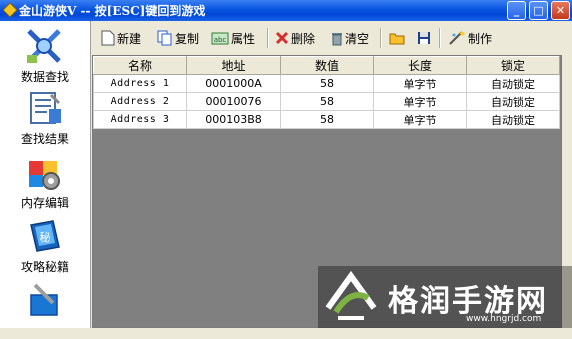 The image size is (572, 339). Describe the element at coordinates (233, 65) in the screenshot. I see `column-header-address: 地址` at that location.